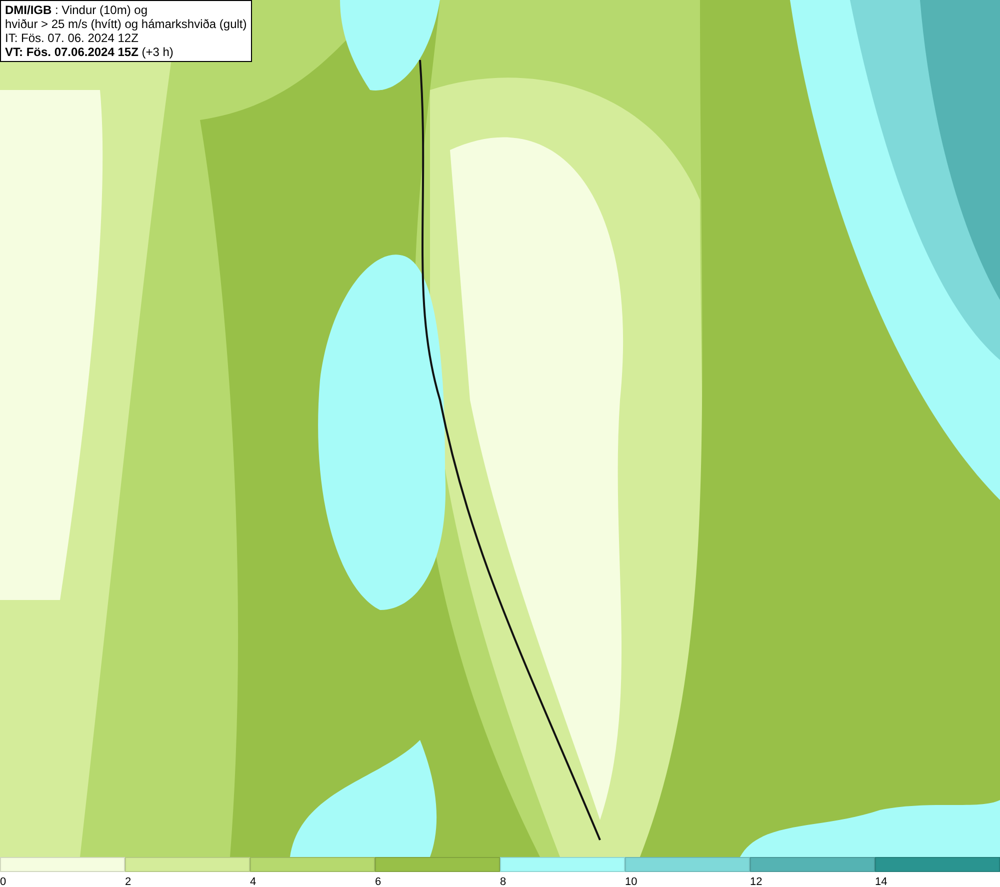 The height and width of the screenshot is (887, 1000). I want to click on legend-label: 2, so click(128, 881).